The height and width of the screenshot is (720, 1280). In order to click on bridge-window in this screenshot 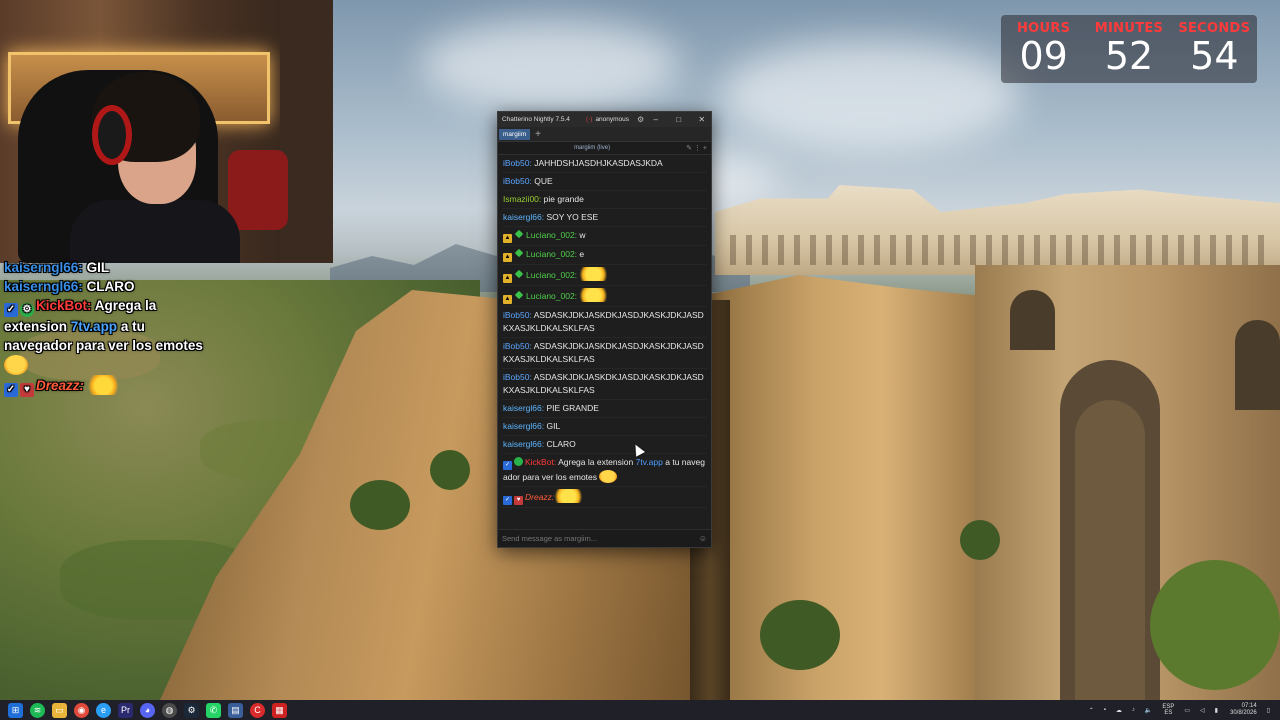, I will do `click(1257, 365)`.